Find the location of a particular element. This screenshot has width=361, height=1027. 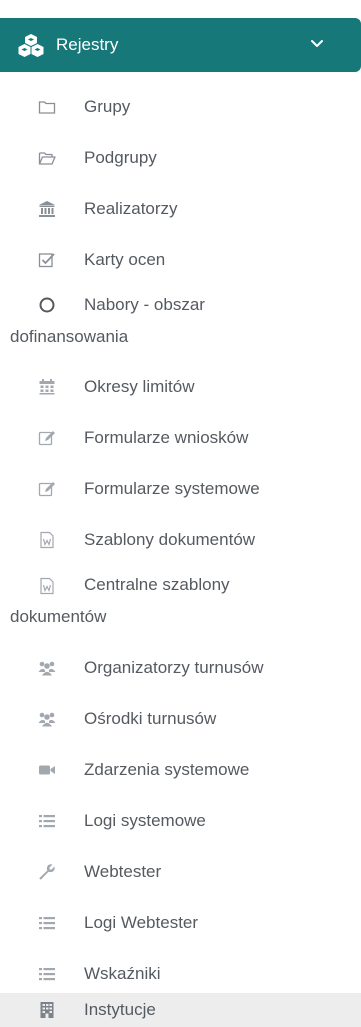

cubes-icon is located at coordinates (31, 45).